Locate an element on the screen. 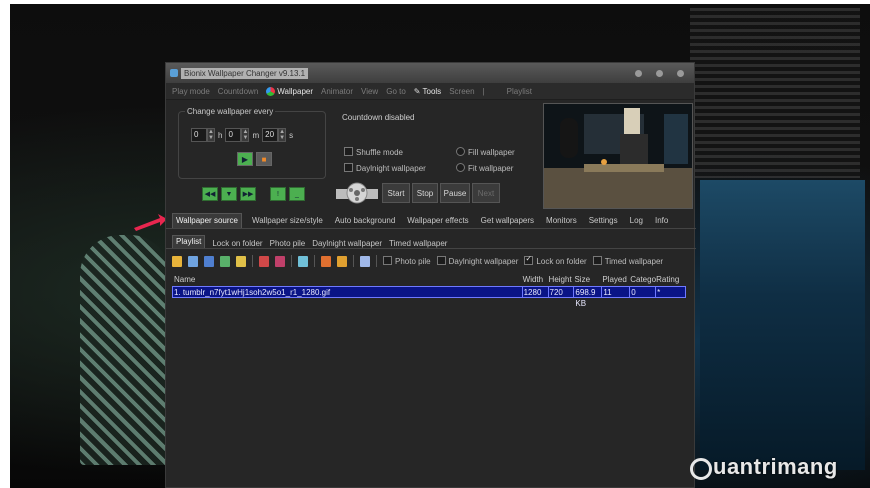  fill-label: Fill wallpaper is located at coordinates (491, 152).